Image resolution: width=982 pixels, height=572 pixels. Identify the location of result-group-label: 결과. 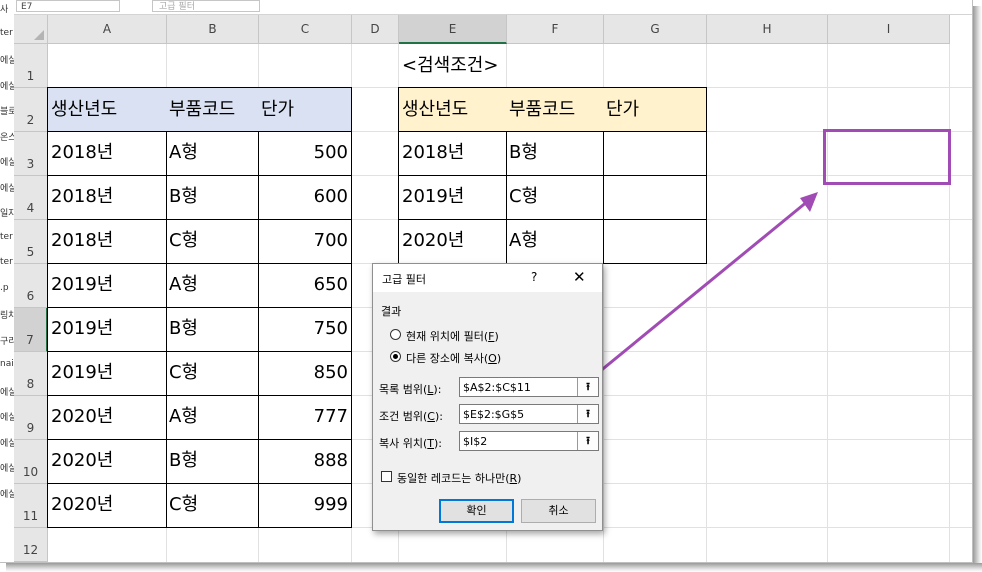
(391, 311).